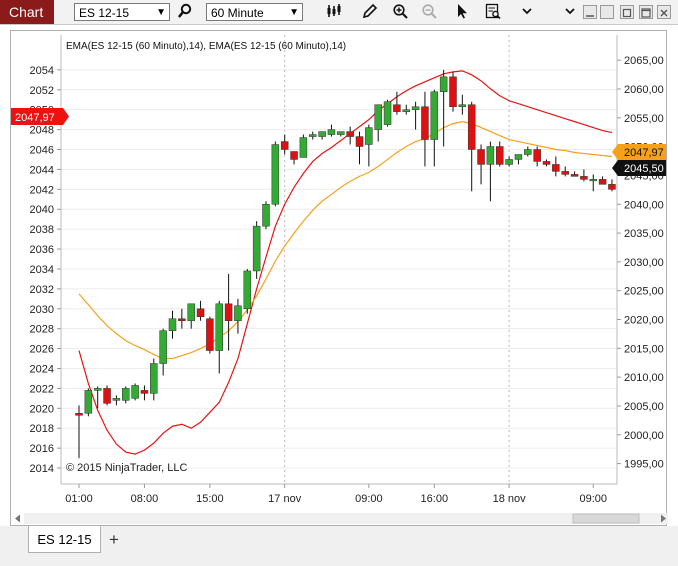 The width and height of the screenshot is (678, 566). What do you see at coordinates (40, 116) in the screenshot?
I see `left-price-marker: 2047,97` at bounding box center [40, 116].